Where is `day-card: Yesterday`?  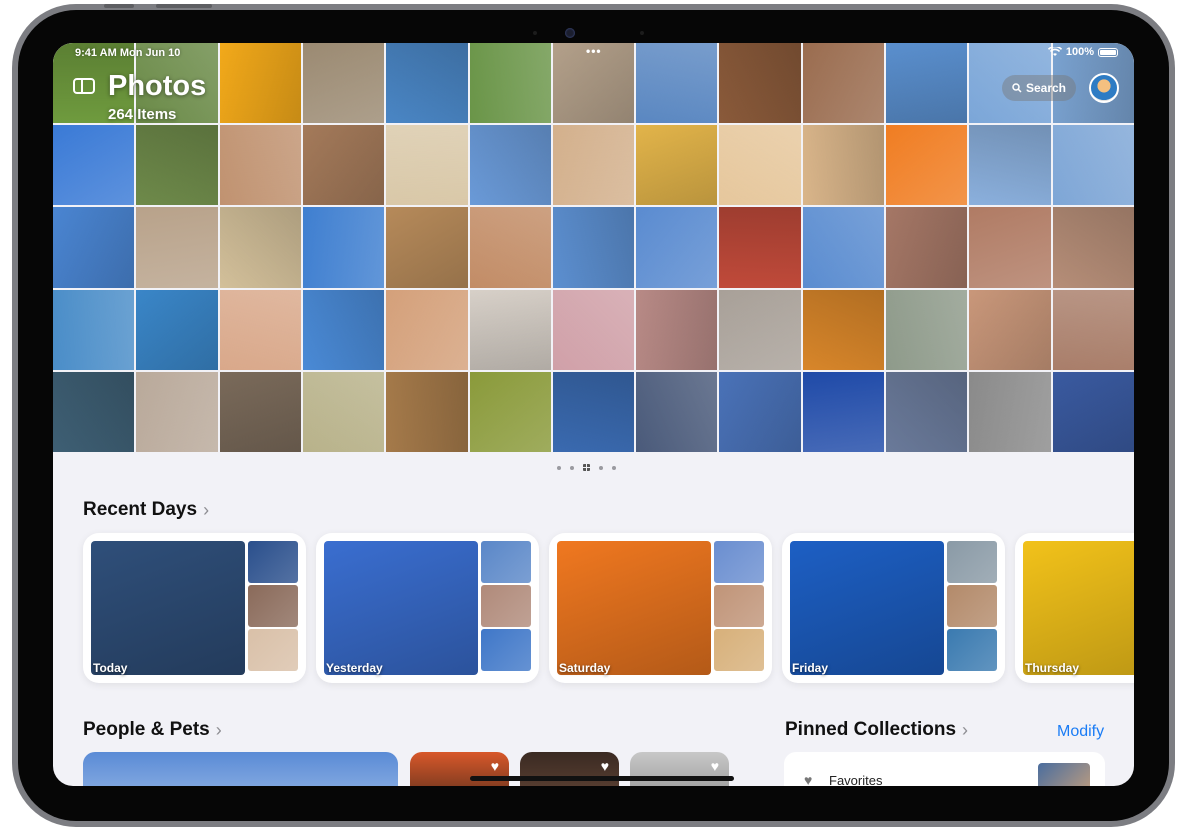 day-card: Yesterday is located at coordinates (427, 608).